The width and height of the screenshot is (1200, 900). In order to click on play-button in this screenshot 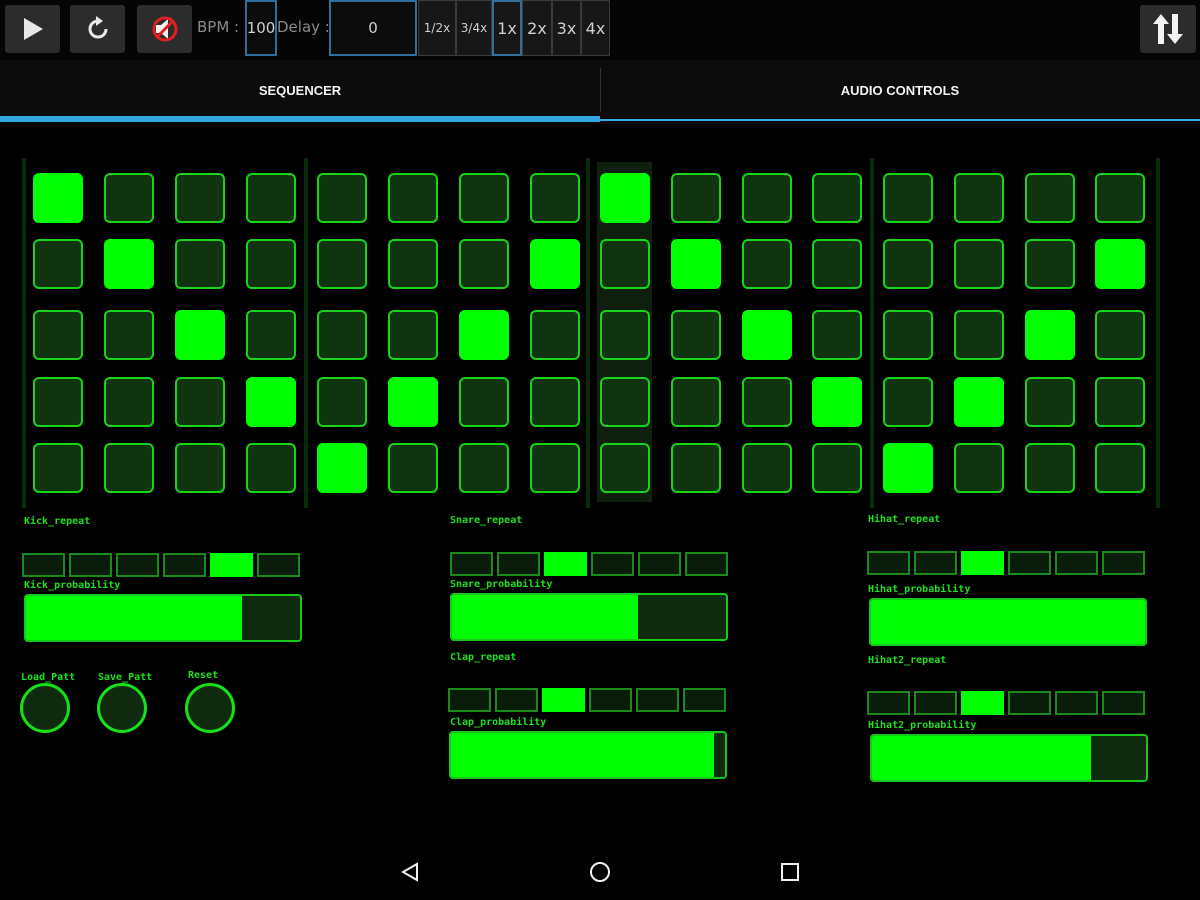, I will do `click(32, 29)`.